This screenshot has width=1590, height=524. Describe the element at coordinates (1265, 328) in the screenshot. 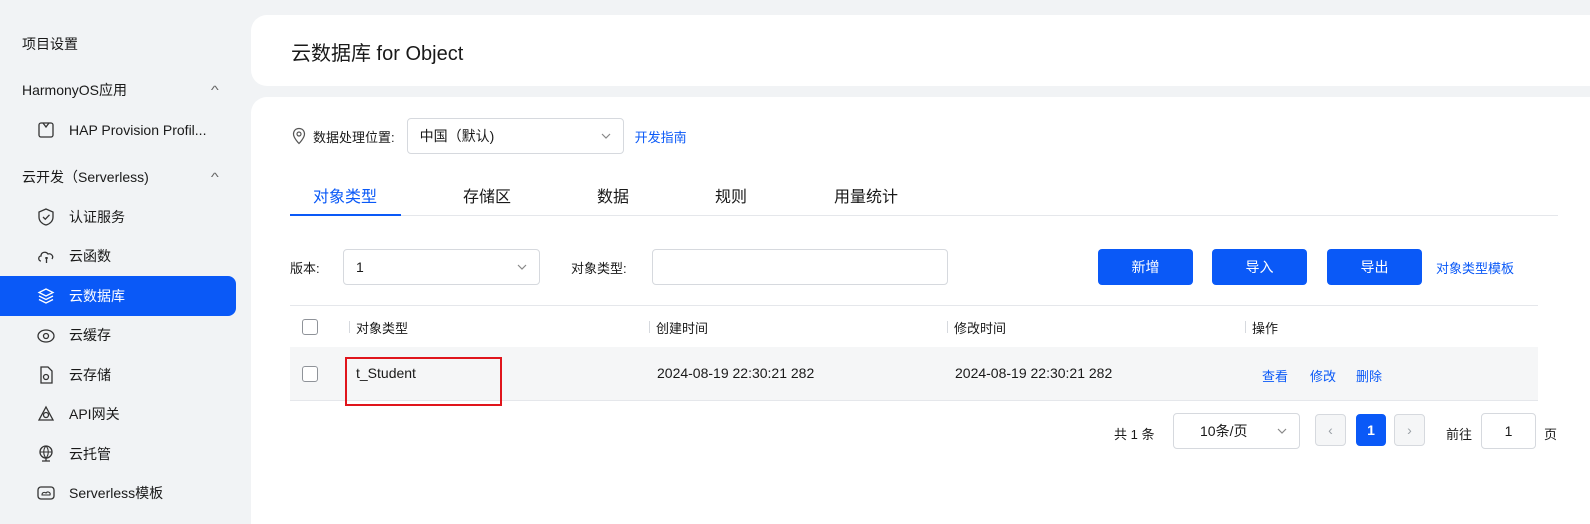

I see `column-header-actions: 操作` at that location.